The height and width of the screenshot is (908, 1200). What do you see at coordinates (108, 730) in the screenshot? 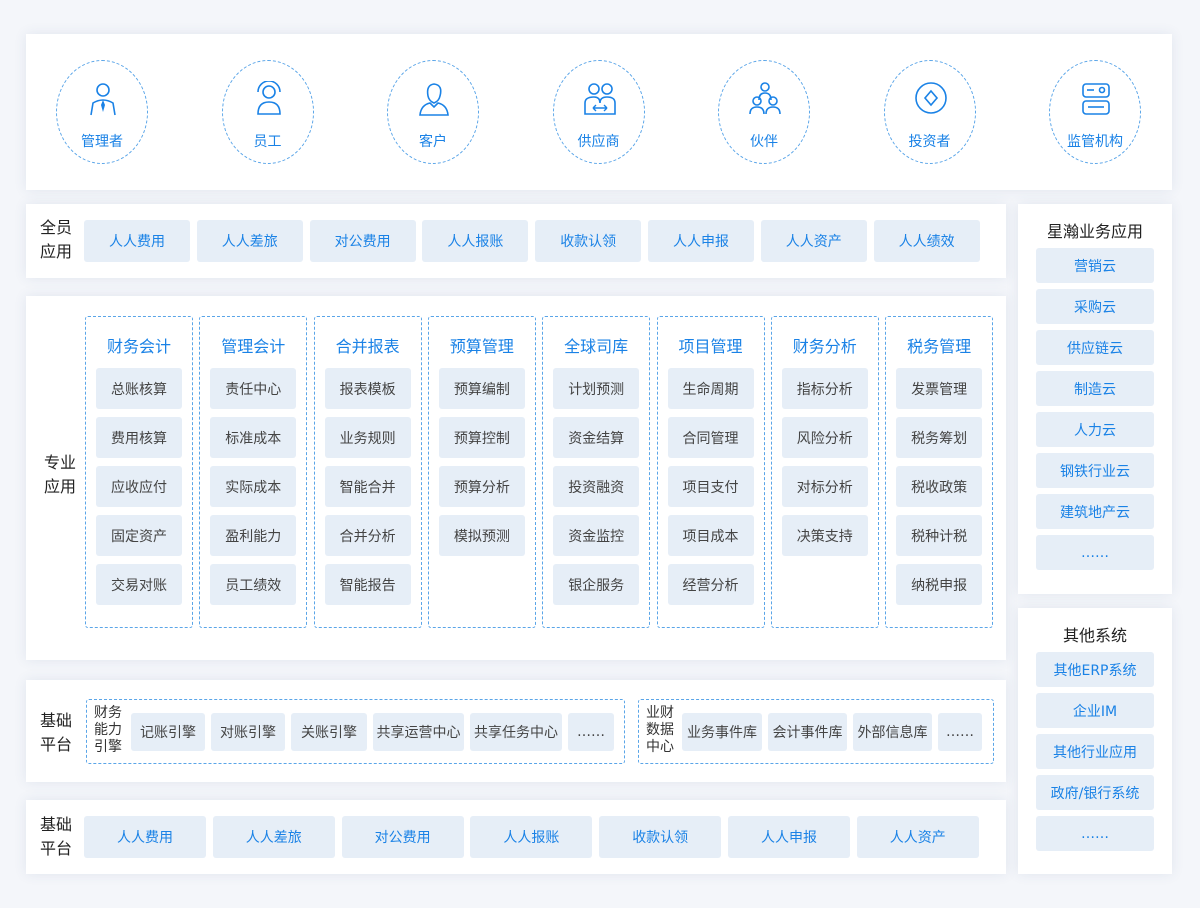
I see `finance-engine-label: 财务 能力 引擎` at bounding box center [108, 730].